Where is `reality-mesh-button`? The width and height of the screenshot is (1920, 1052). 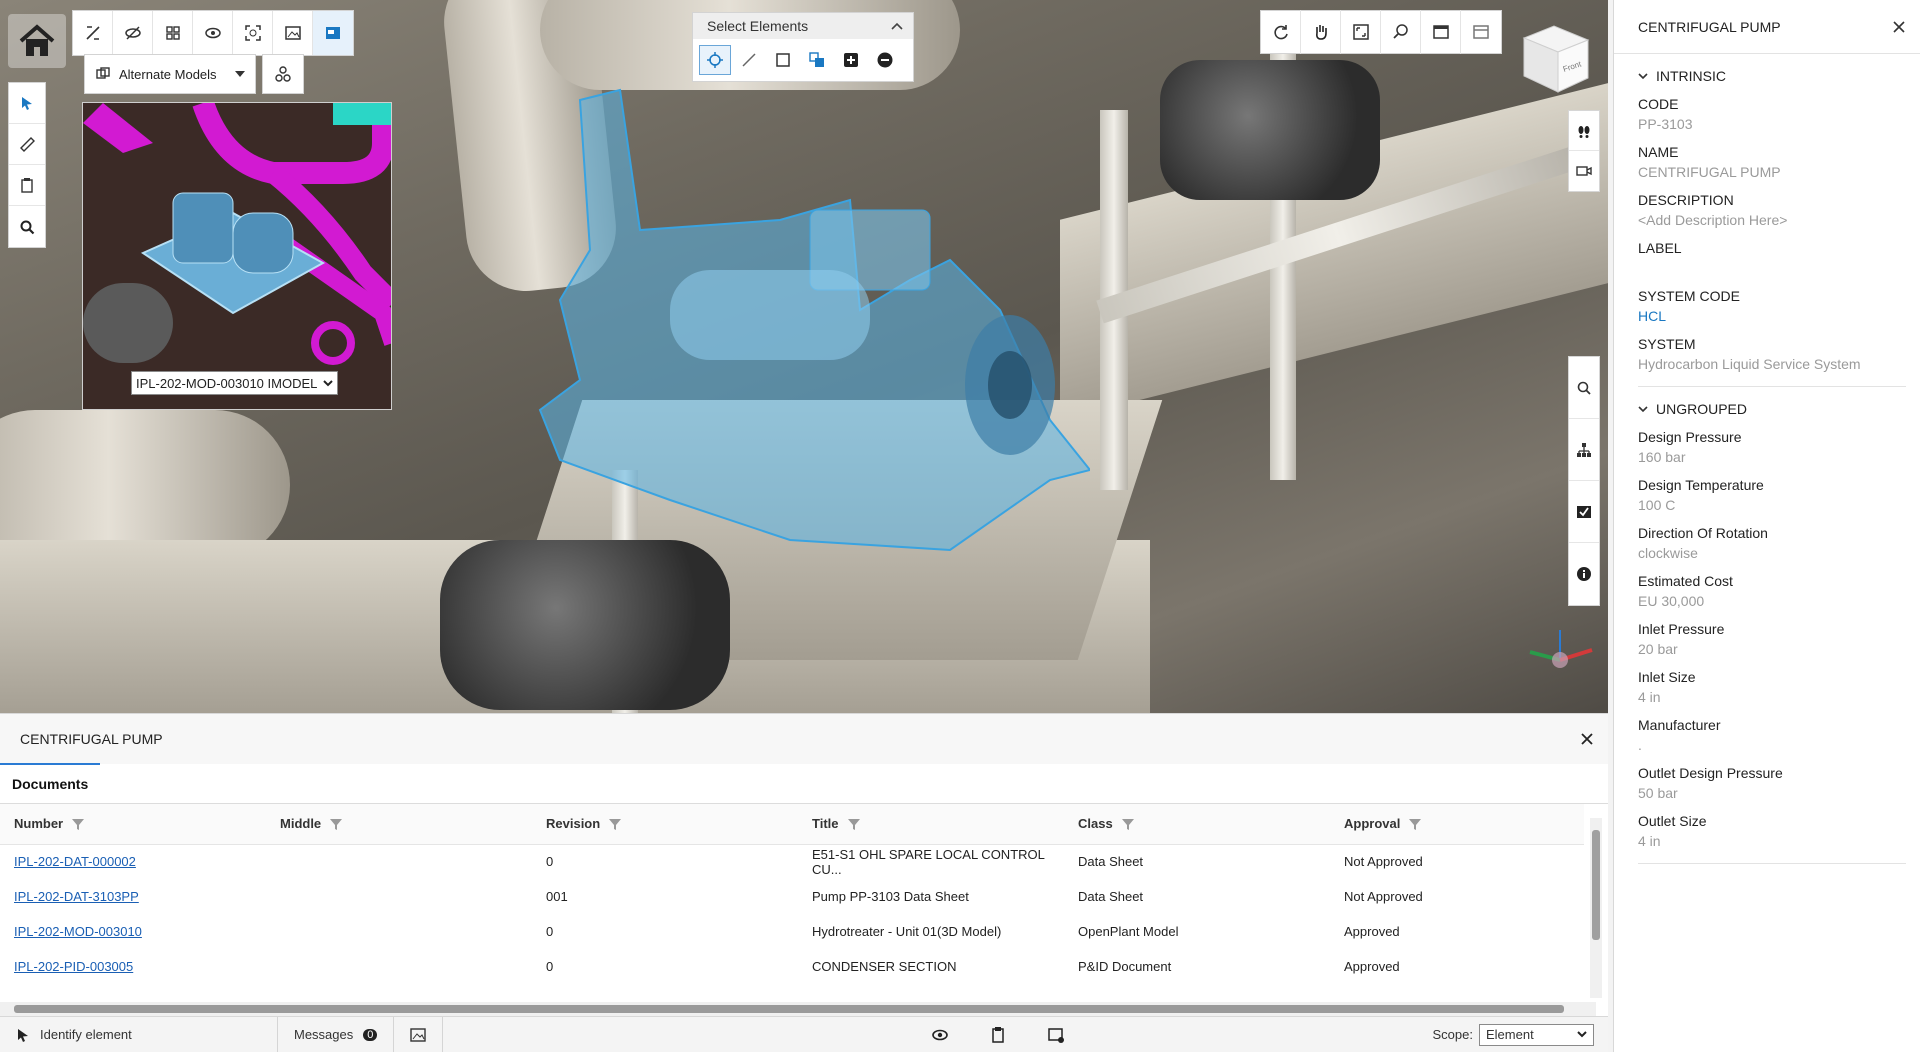 reality-mesh-button is located at coordinates (333, 33).